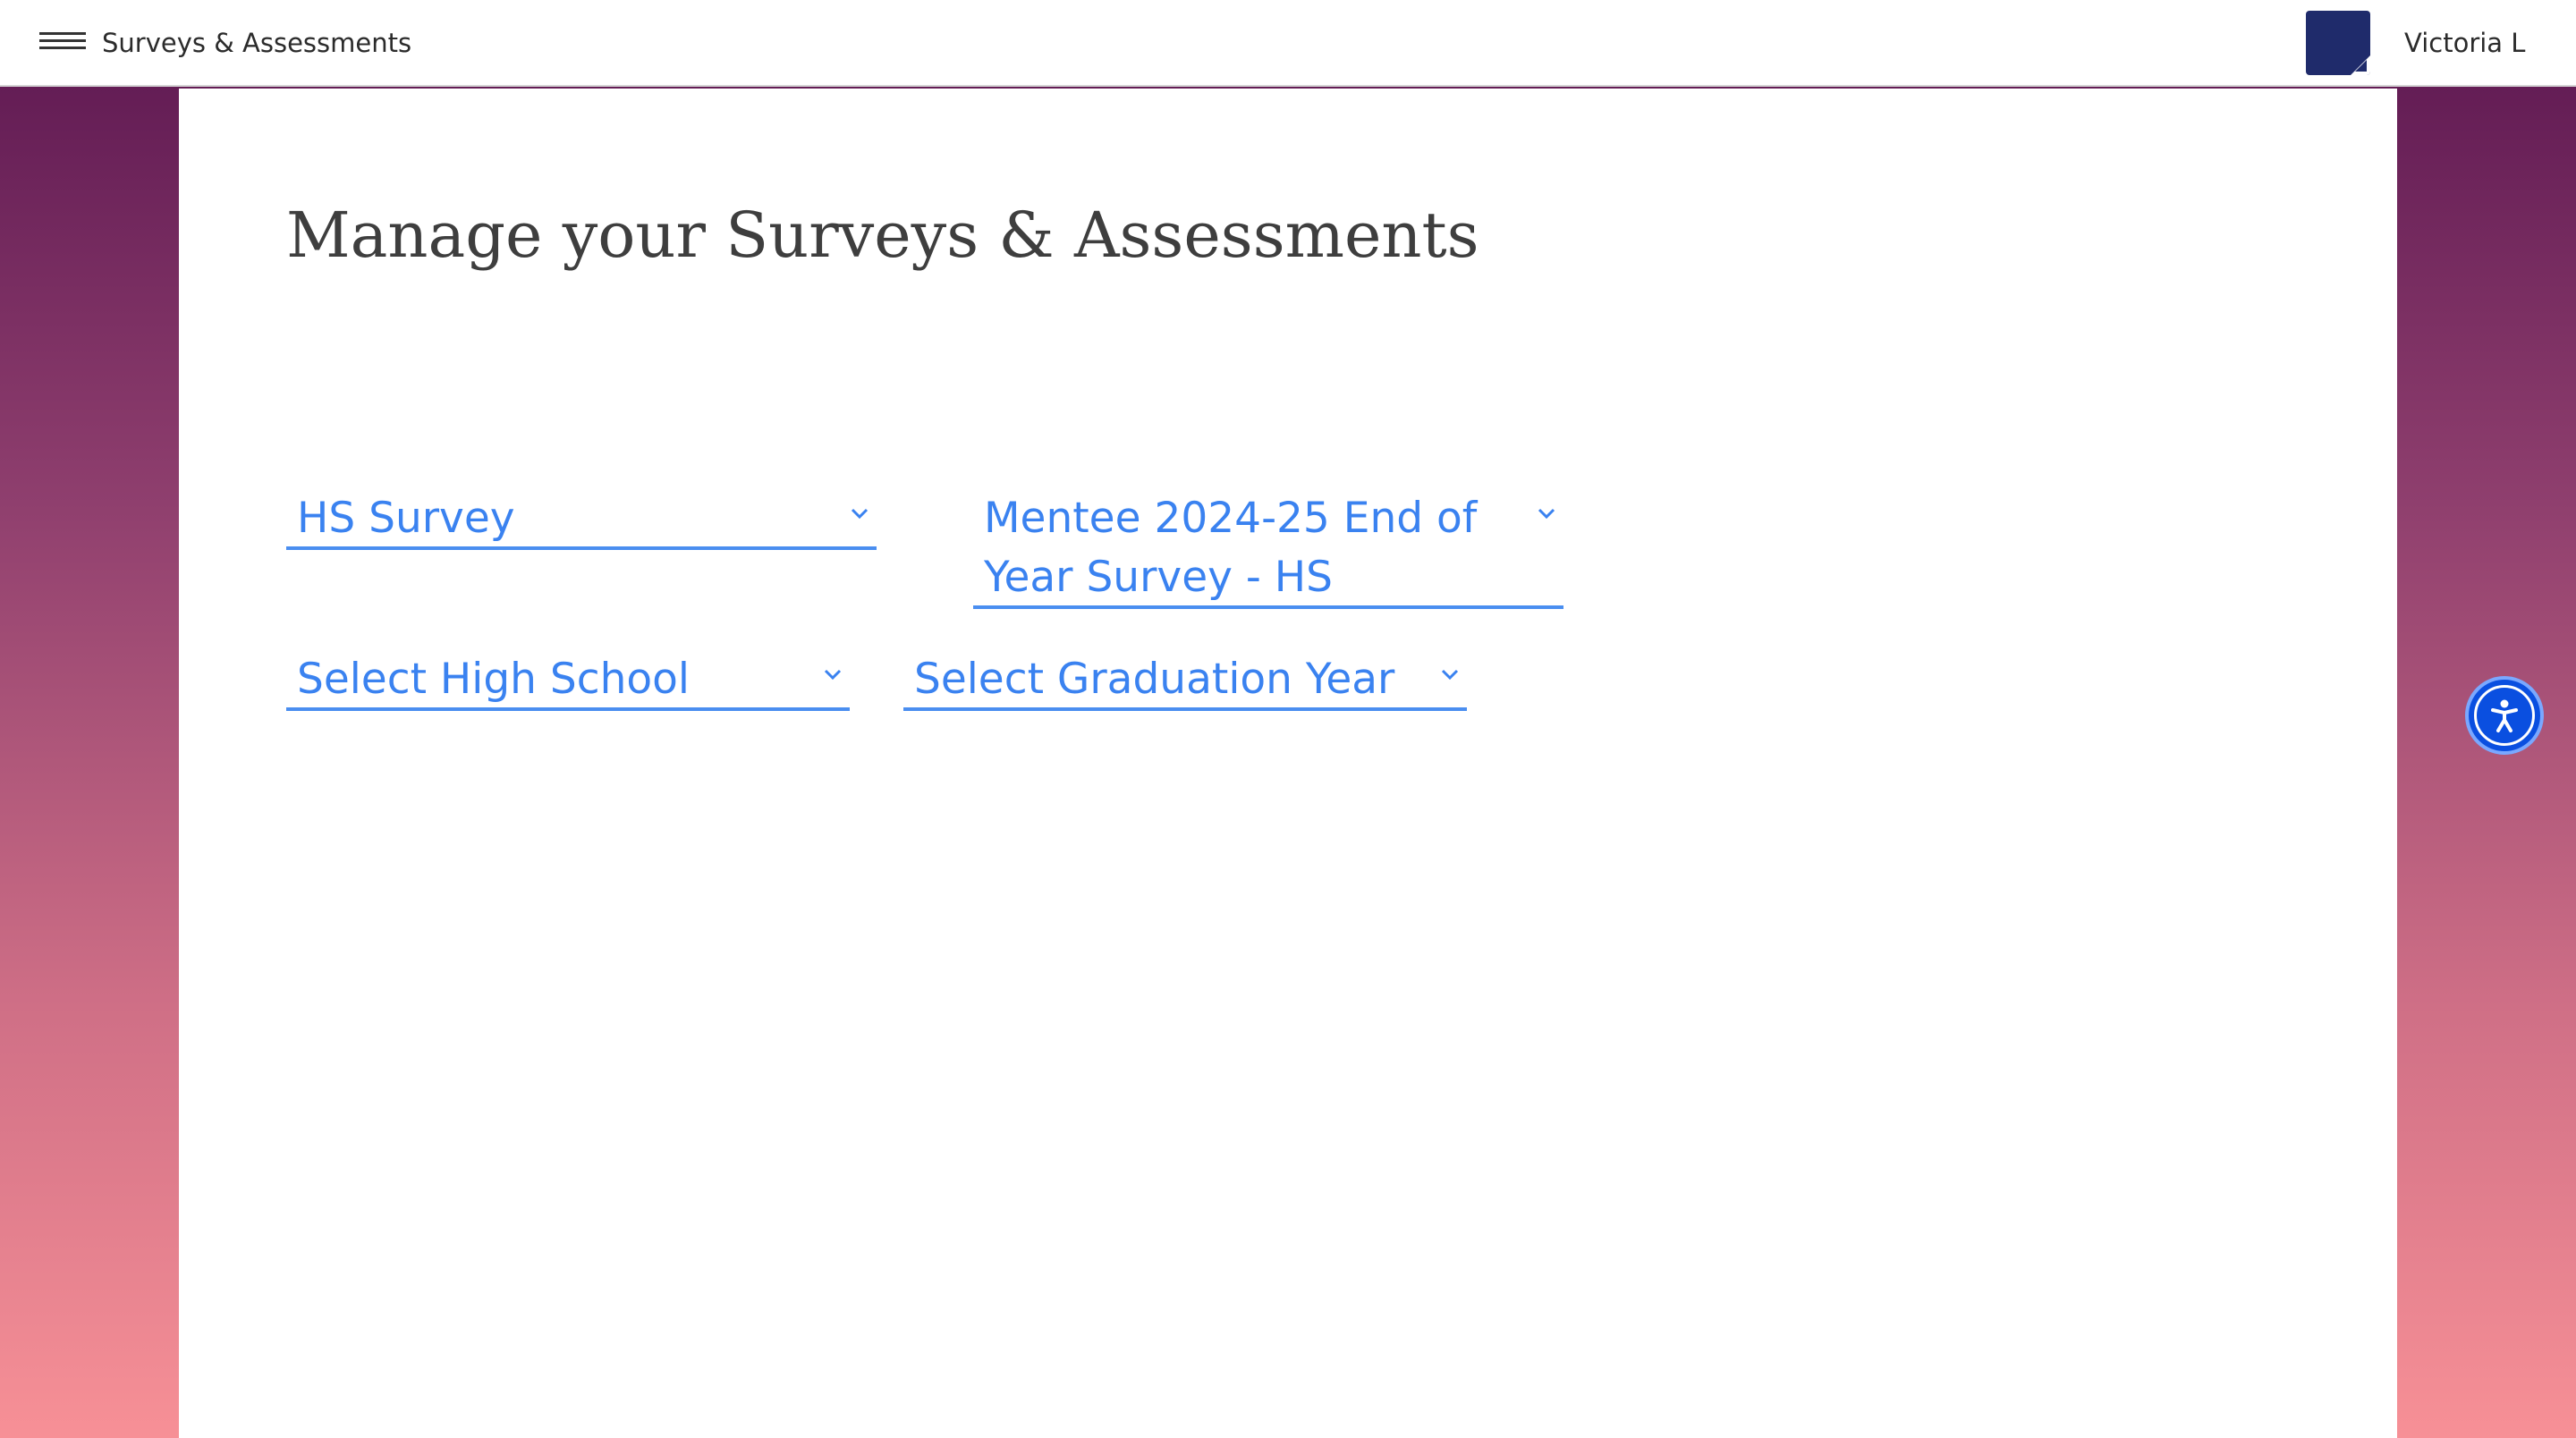  What do you see at coordinates (493, 679) in the screenshot?
I see `high-school-value: Select High School` at bounding box center [493, 679].